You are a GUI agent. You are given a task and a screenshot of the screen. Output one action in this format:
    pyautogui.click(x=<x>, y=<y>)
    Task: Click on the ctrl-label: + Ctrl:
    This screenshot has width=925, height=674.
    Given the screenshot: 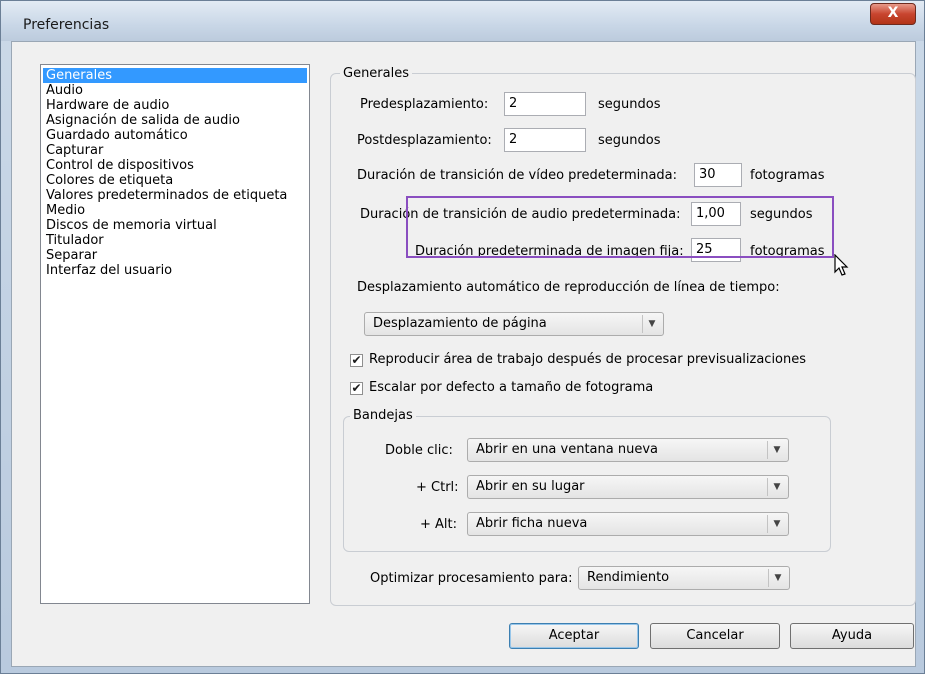 What is the action you would take?
    pyautogui.click(x=437, y=487)
    